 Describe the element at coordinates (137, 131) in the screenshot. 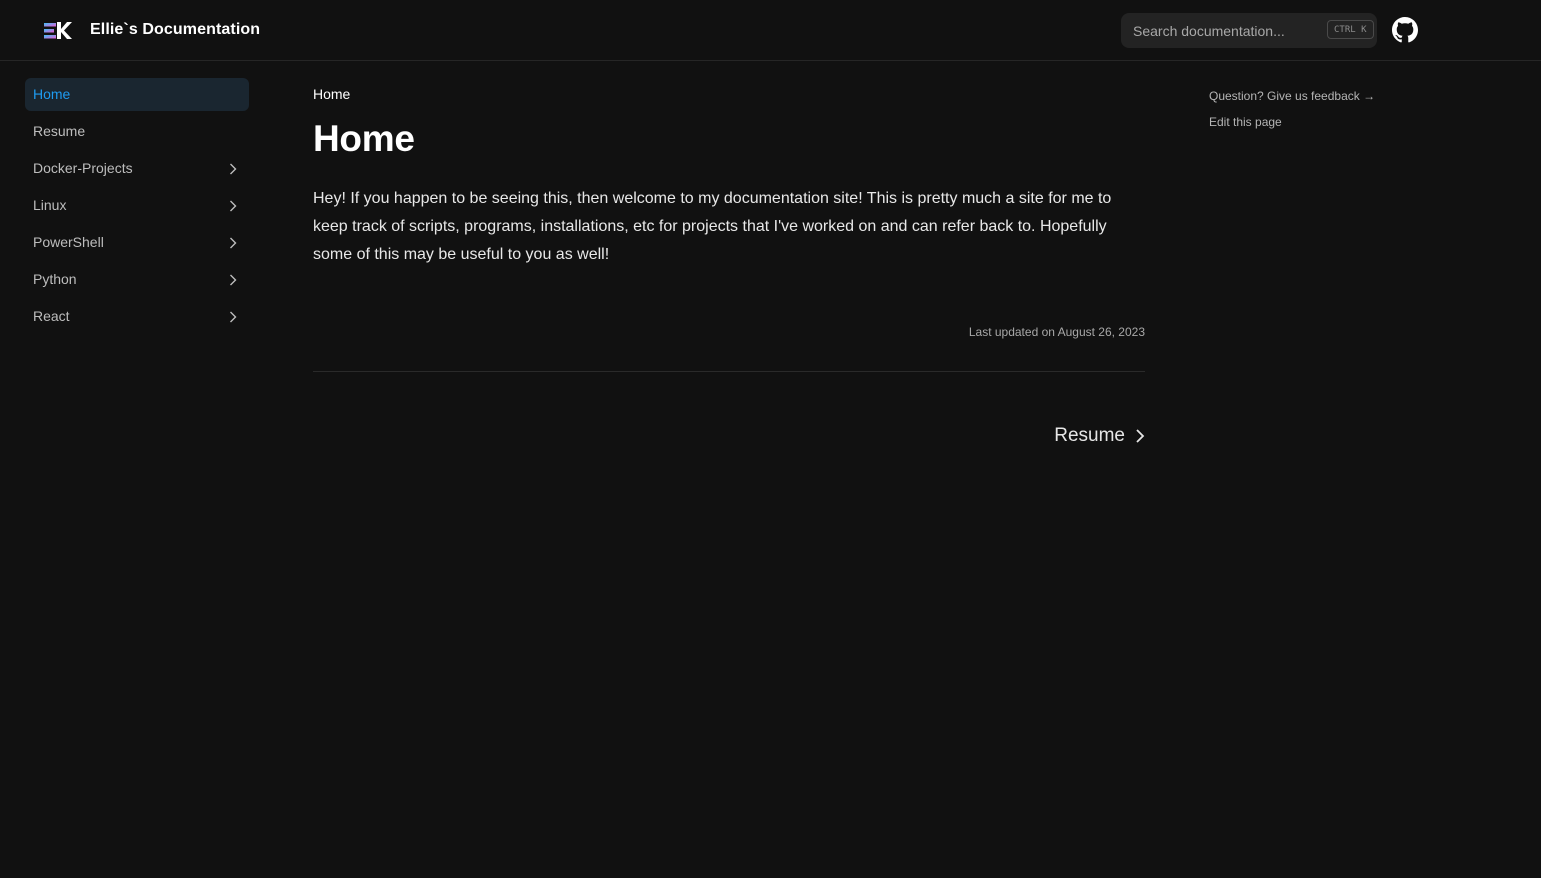

I see `sidebar-item-resume: Resume` at that location.